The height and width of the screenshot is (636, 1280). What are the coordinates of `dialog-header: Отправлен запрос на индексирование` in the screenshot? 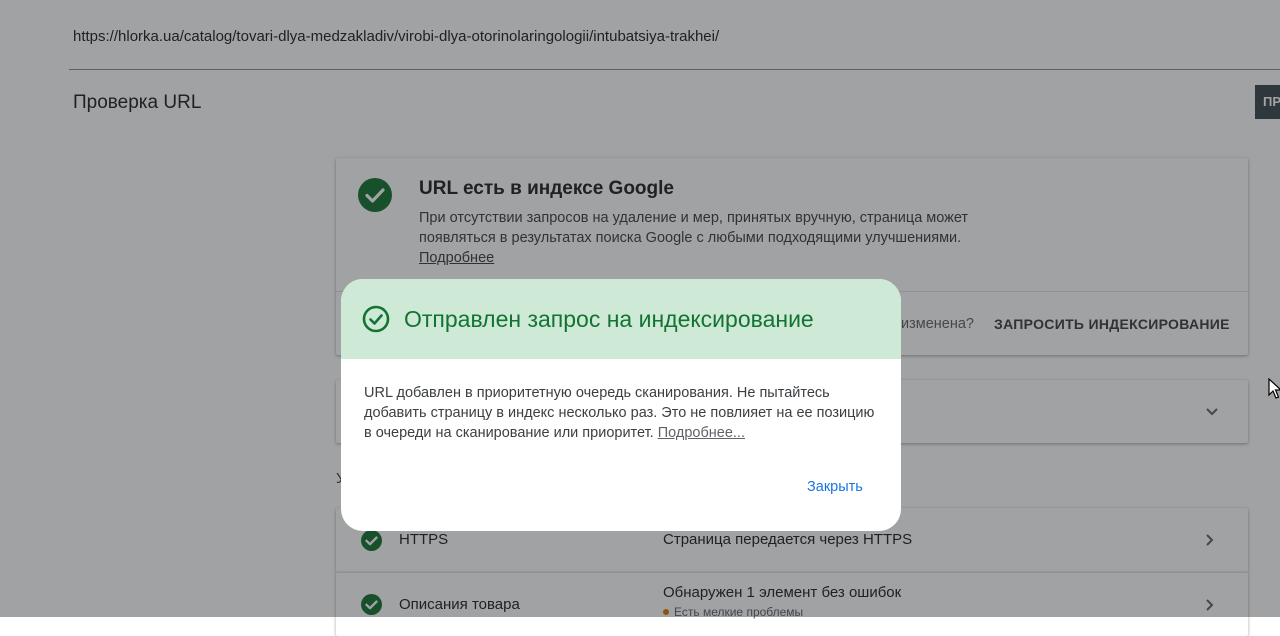 It's located at (621, 319).